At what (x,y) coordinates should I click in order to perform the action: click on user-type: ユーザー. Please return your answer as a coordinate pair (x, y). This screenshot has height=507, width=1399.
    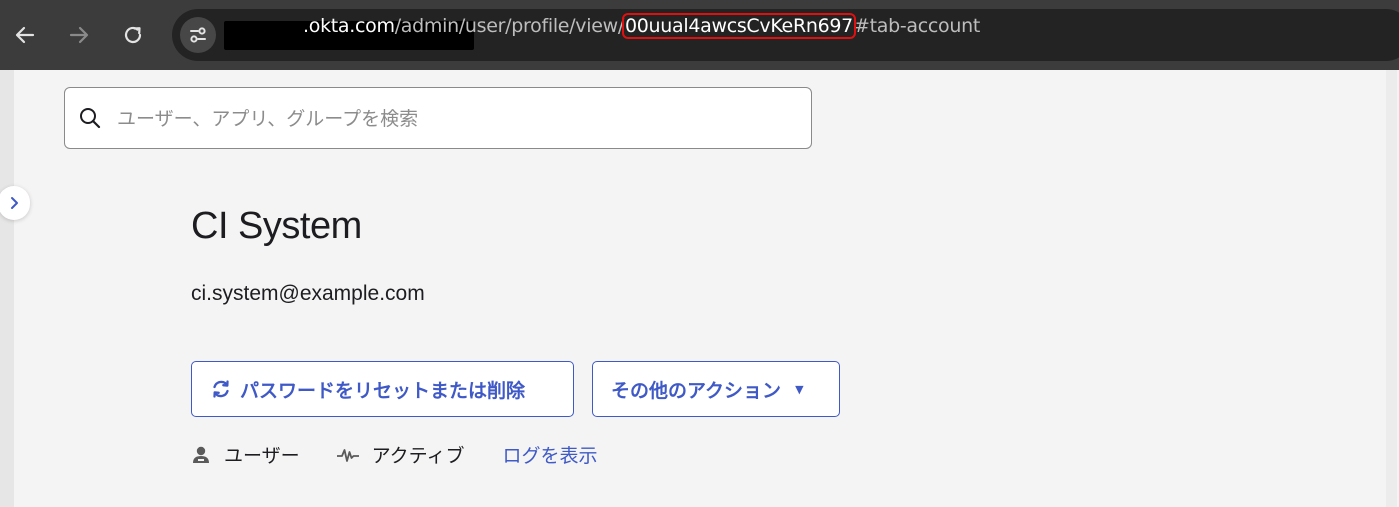
    Looking at the image, I should click on (245, 454).